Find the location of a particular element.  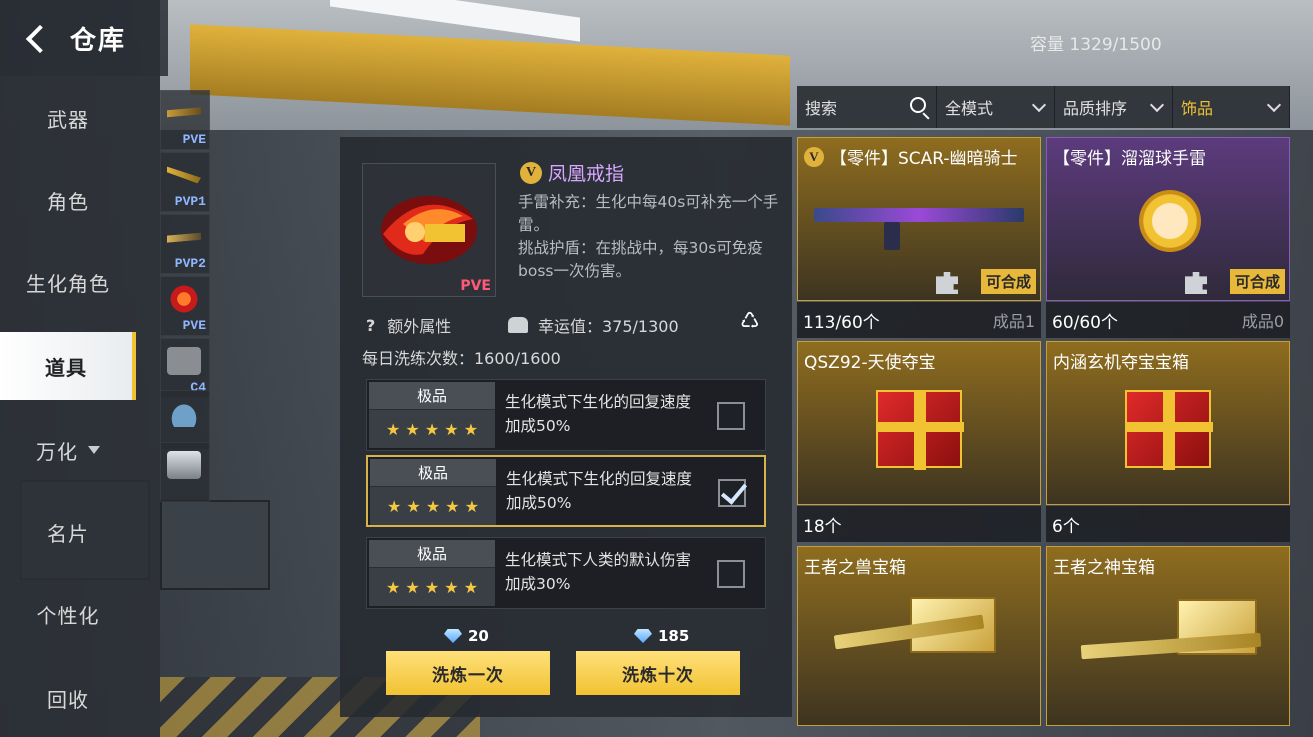

item-card: V 【零件】SCAR-幽暗骑士 可合成 is located at coordinates (919, 219).